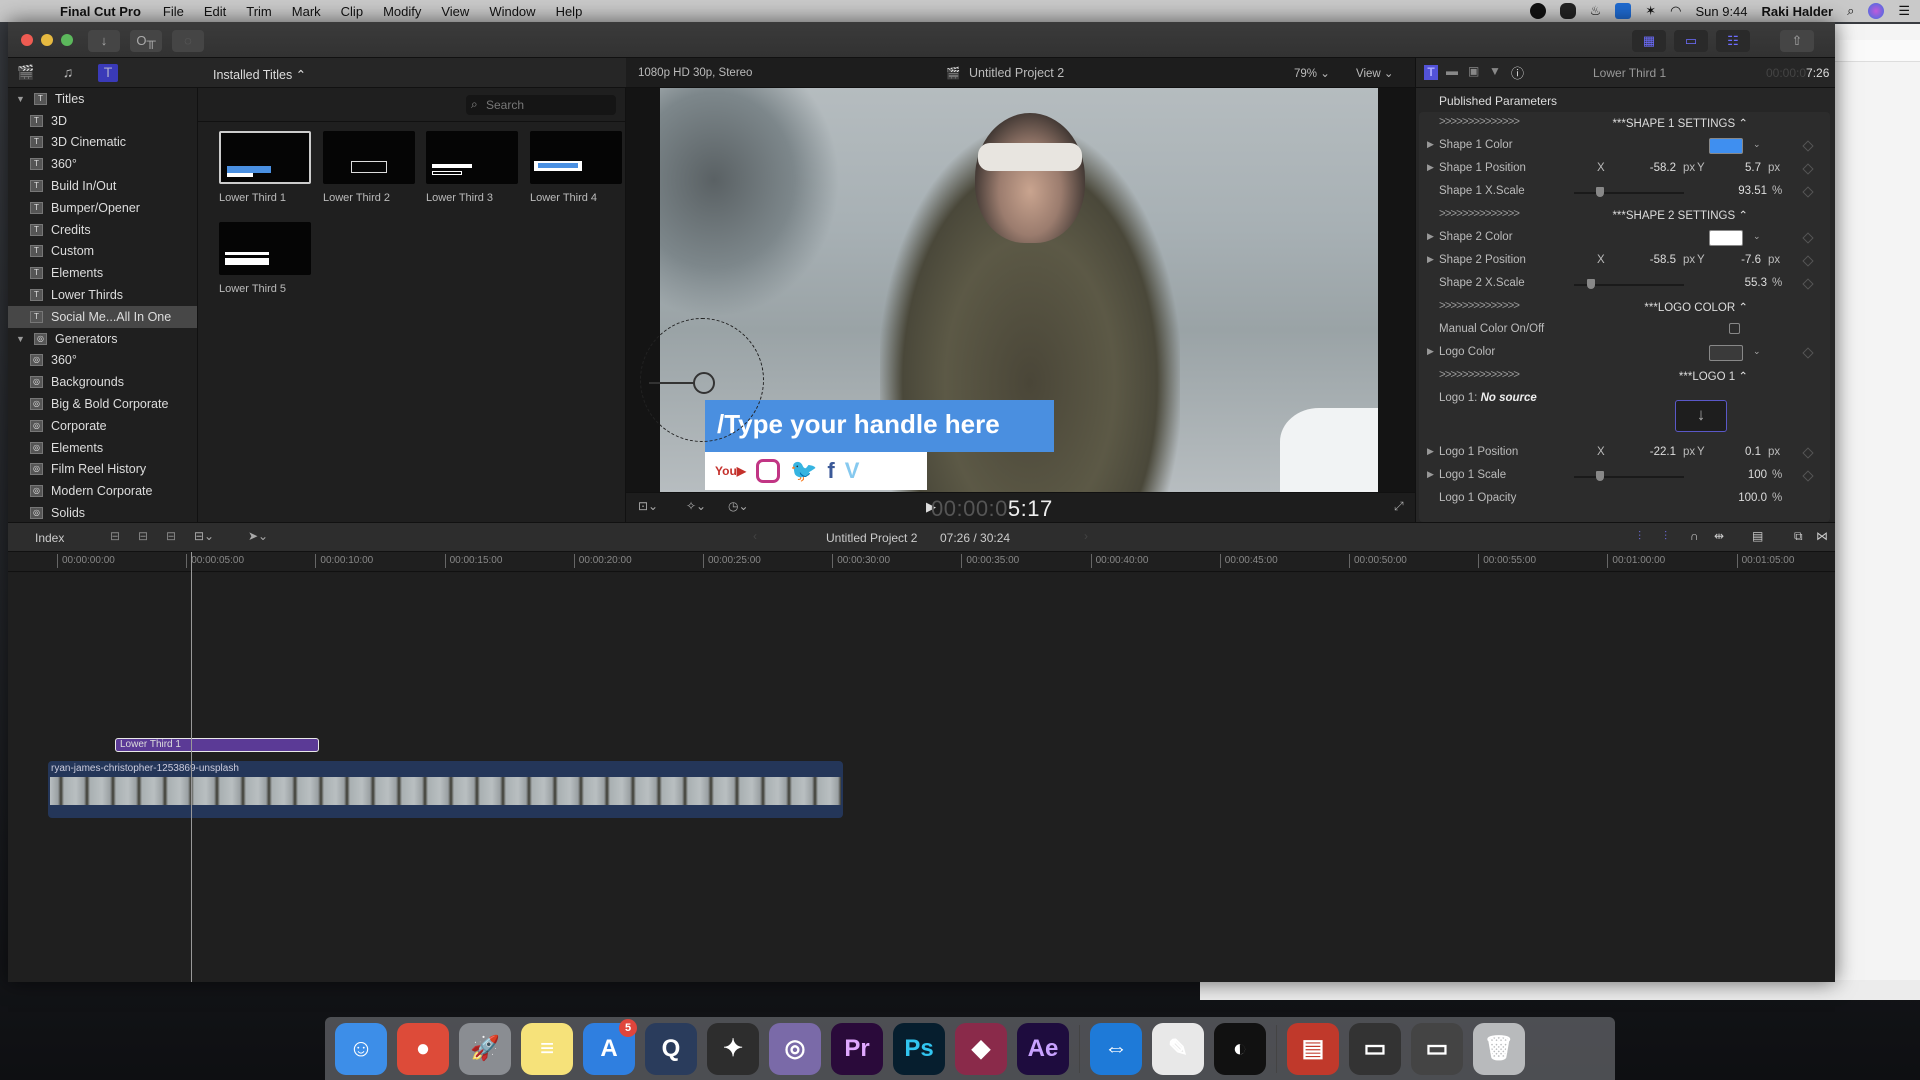 This screenshot has height=1080, width=1920. I want to click on dock-trash-icon: 🗑, so click(1499, 1048).